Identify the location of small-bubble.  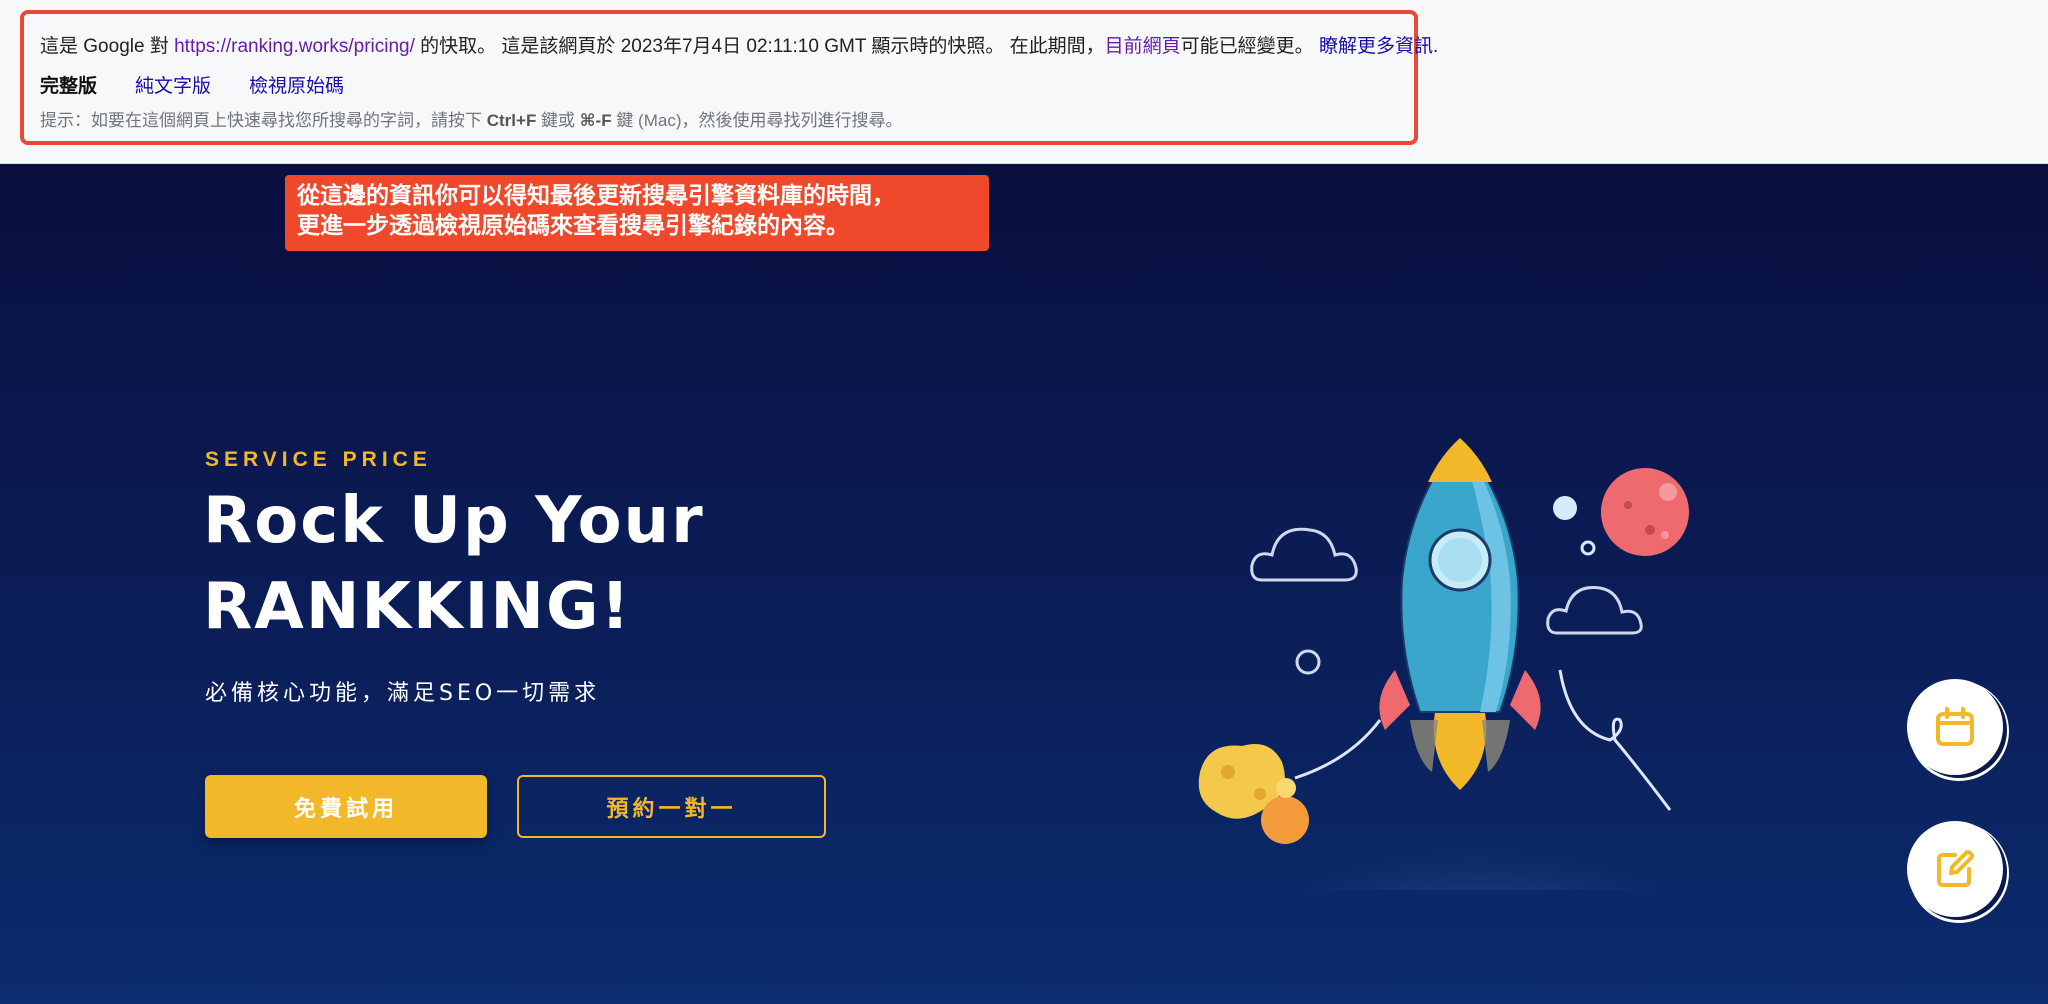
(1565, 508).